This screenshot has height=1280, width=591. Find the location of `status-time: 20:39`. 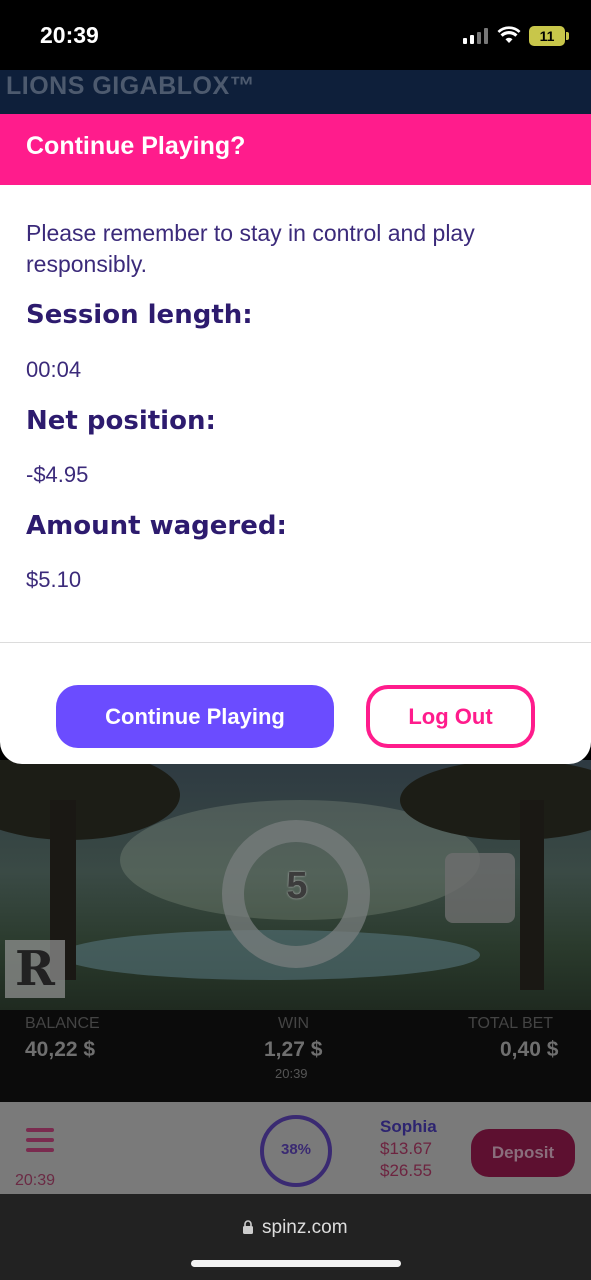

status-time: 20:39 is located at coordinates (69, 35).